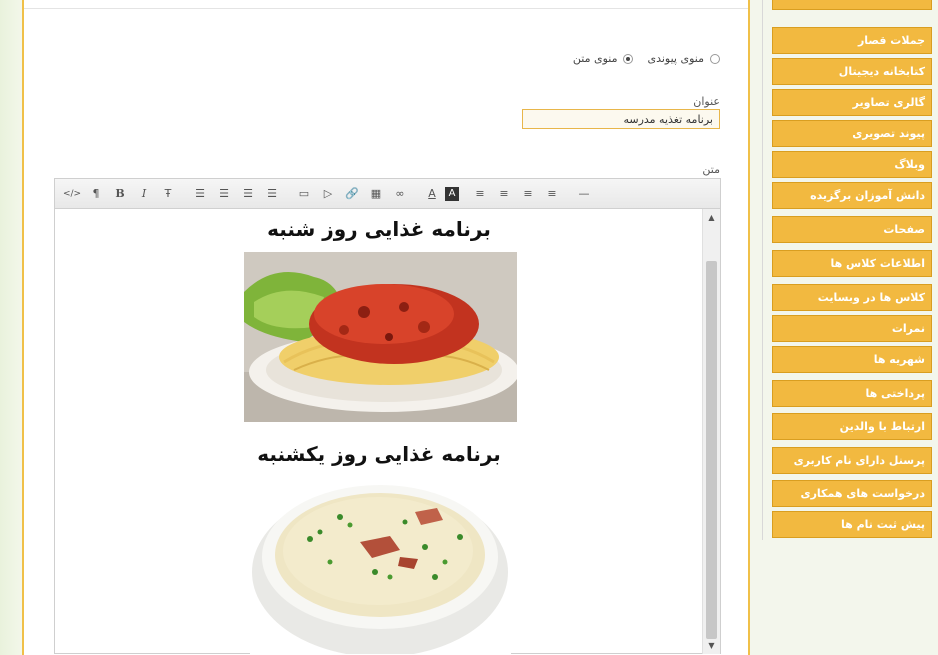  I want to click on heading-sunday: برنامه غذایی روز یکشنبه, so click(379, 454).